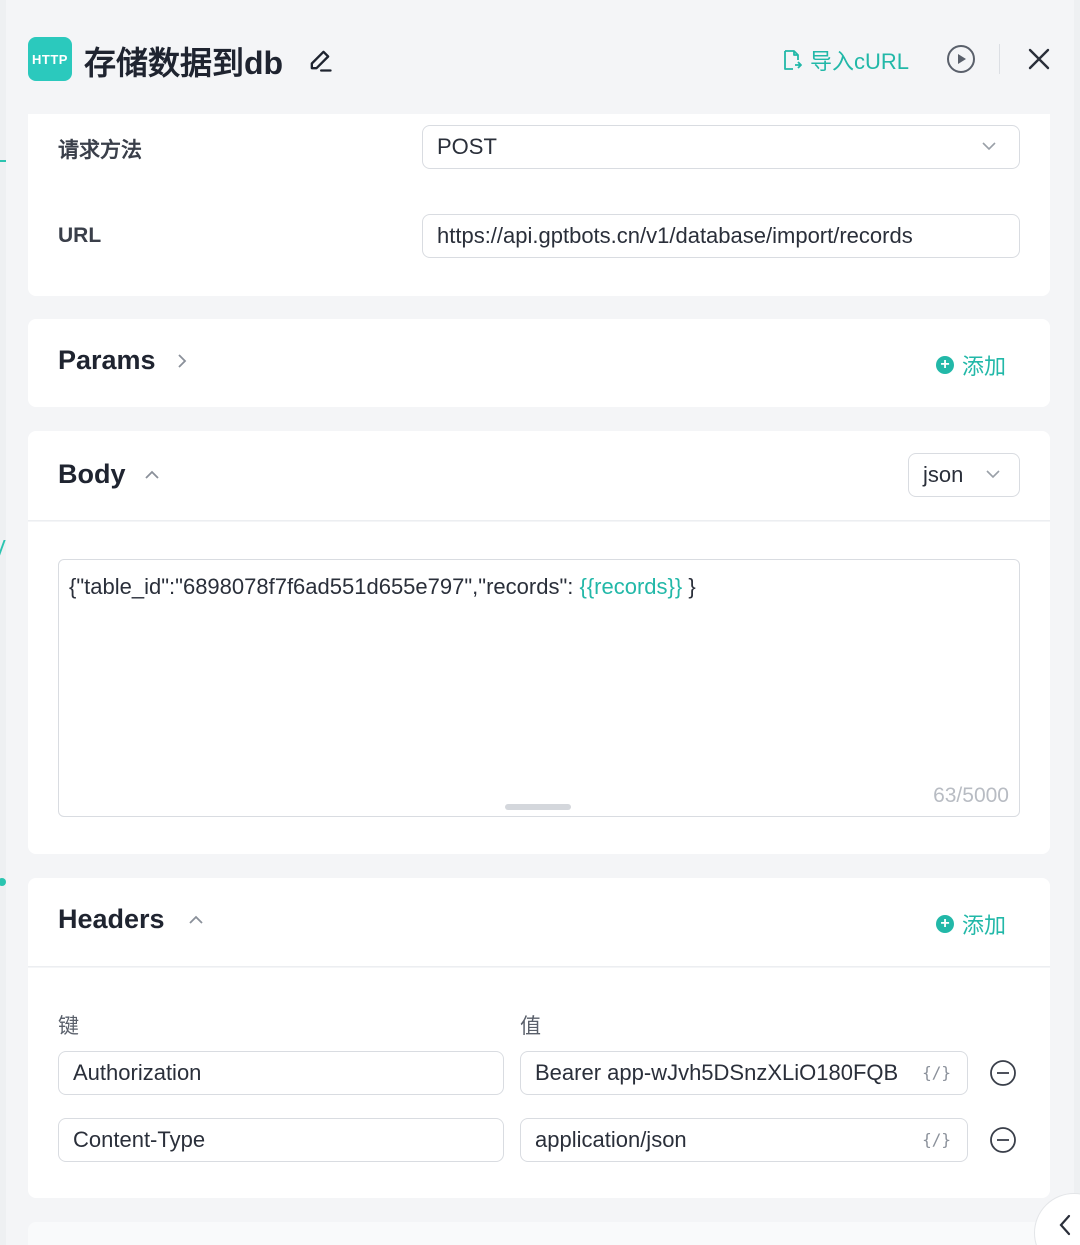 Image resolution: width=1080 pixels, height=1245 pixels. Describe the element at coordinates (717, 1072) in the screenshot. I see `header-value-text: Bearer app-wJvh5DSnzXLiO180FQB` at that location.